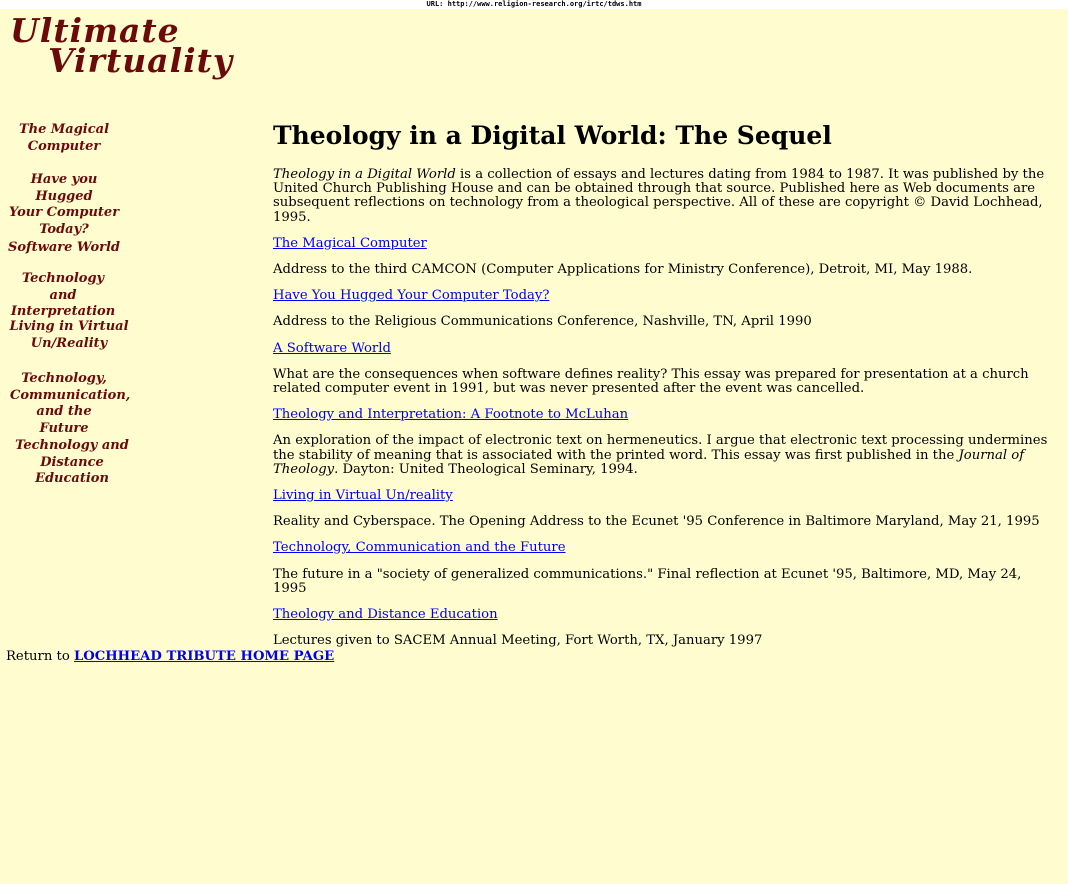  I want to click on nav-technology-distance-education: Technology and Distance Education, so click(72, 463).